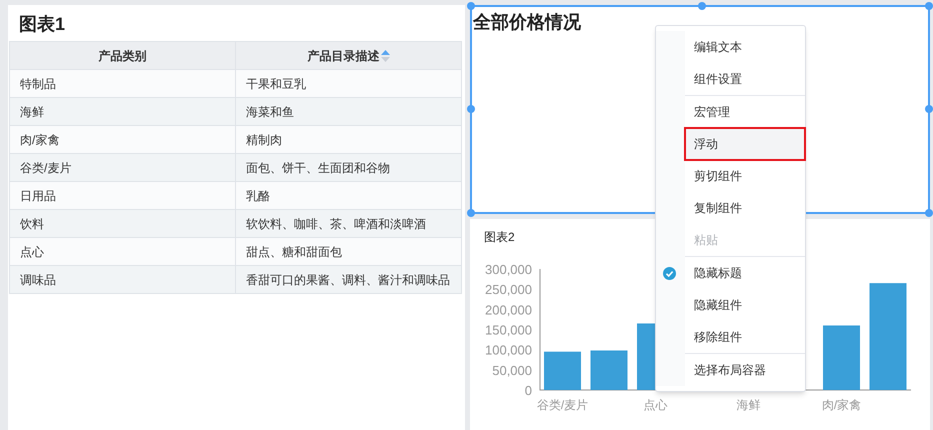  I want to click on axis-tick-label: 200,000, so click(508, 310).